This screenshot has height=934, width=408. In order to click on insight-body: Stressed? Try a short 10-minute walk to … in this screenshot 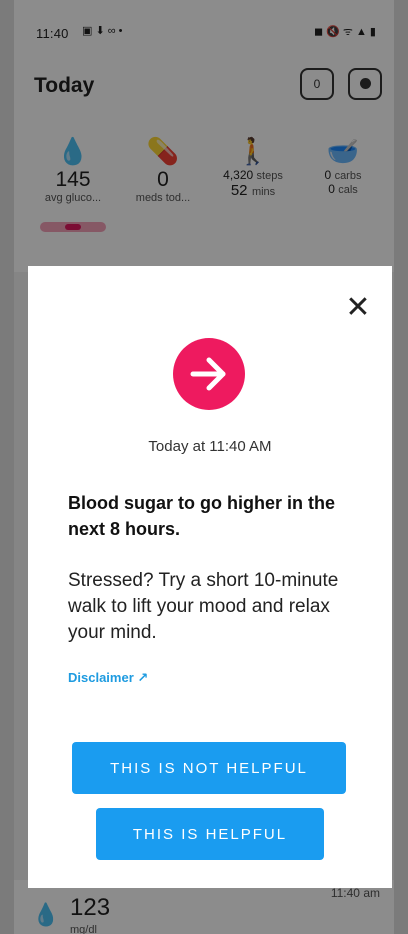, I will do `click(203, 606)`.